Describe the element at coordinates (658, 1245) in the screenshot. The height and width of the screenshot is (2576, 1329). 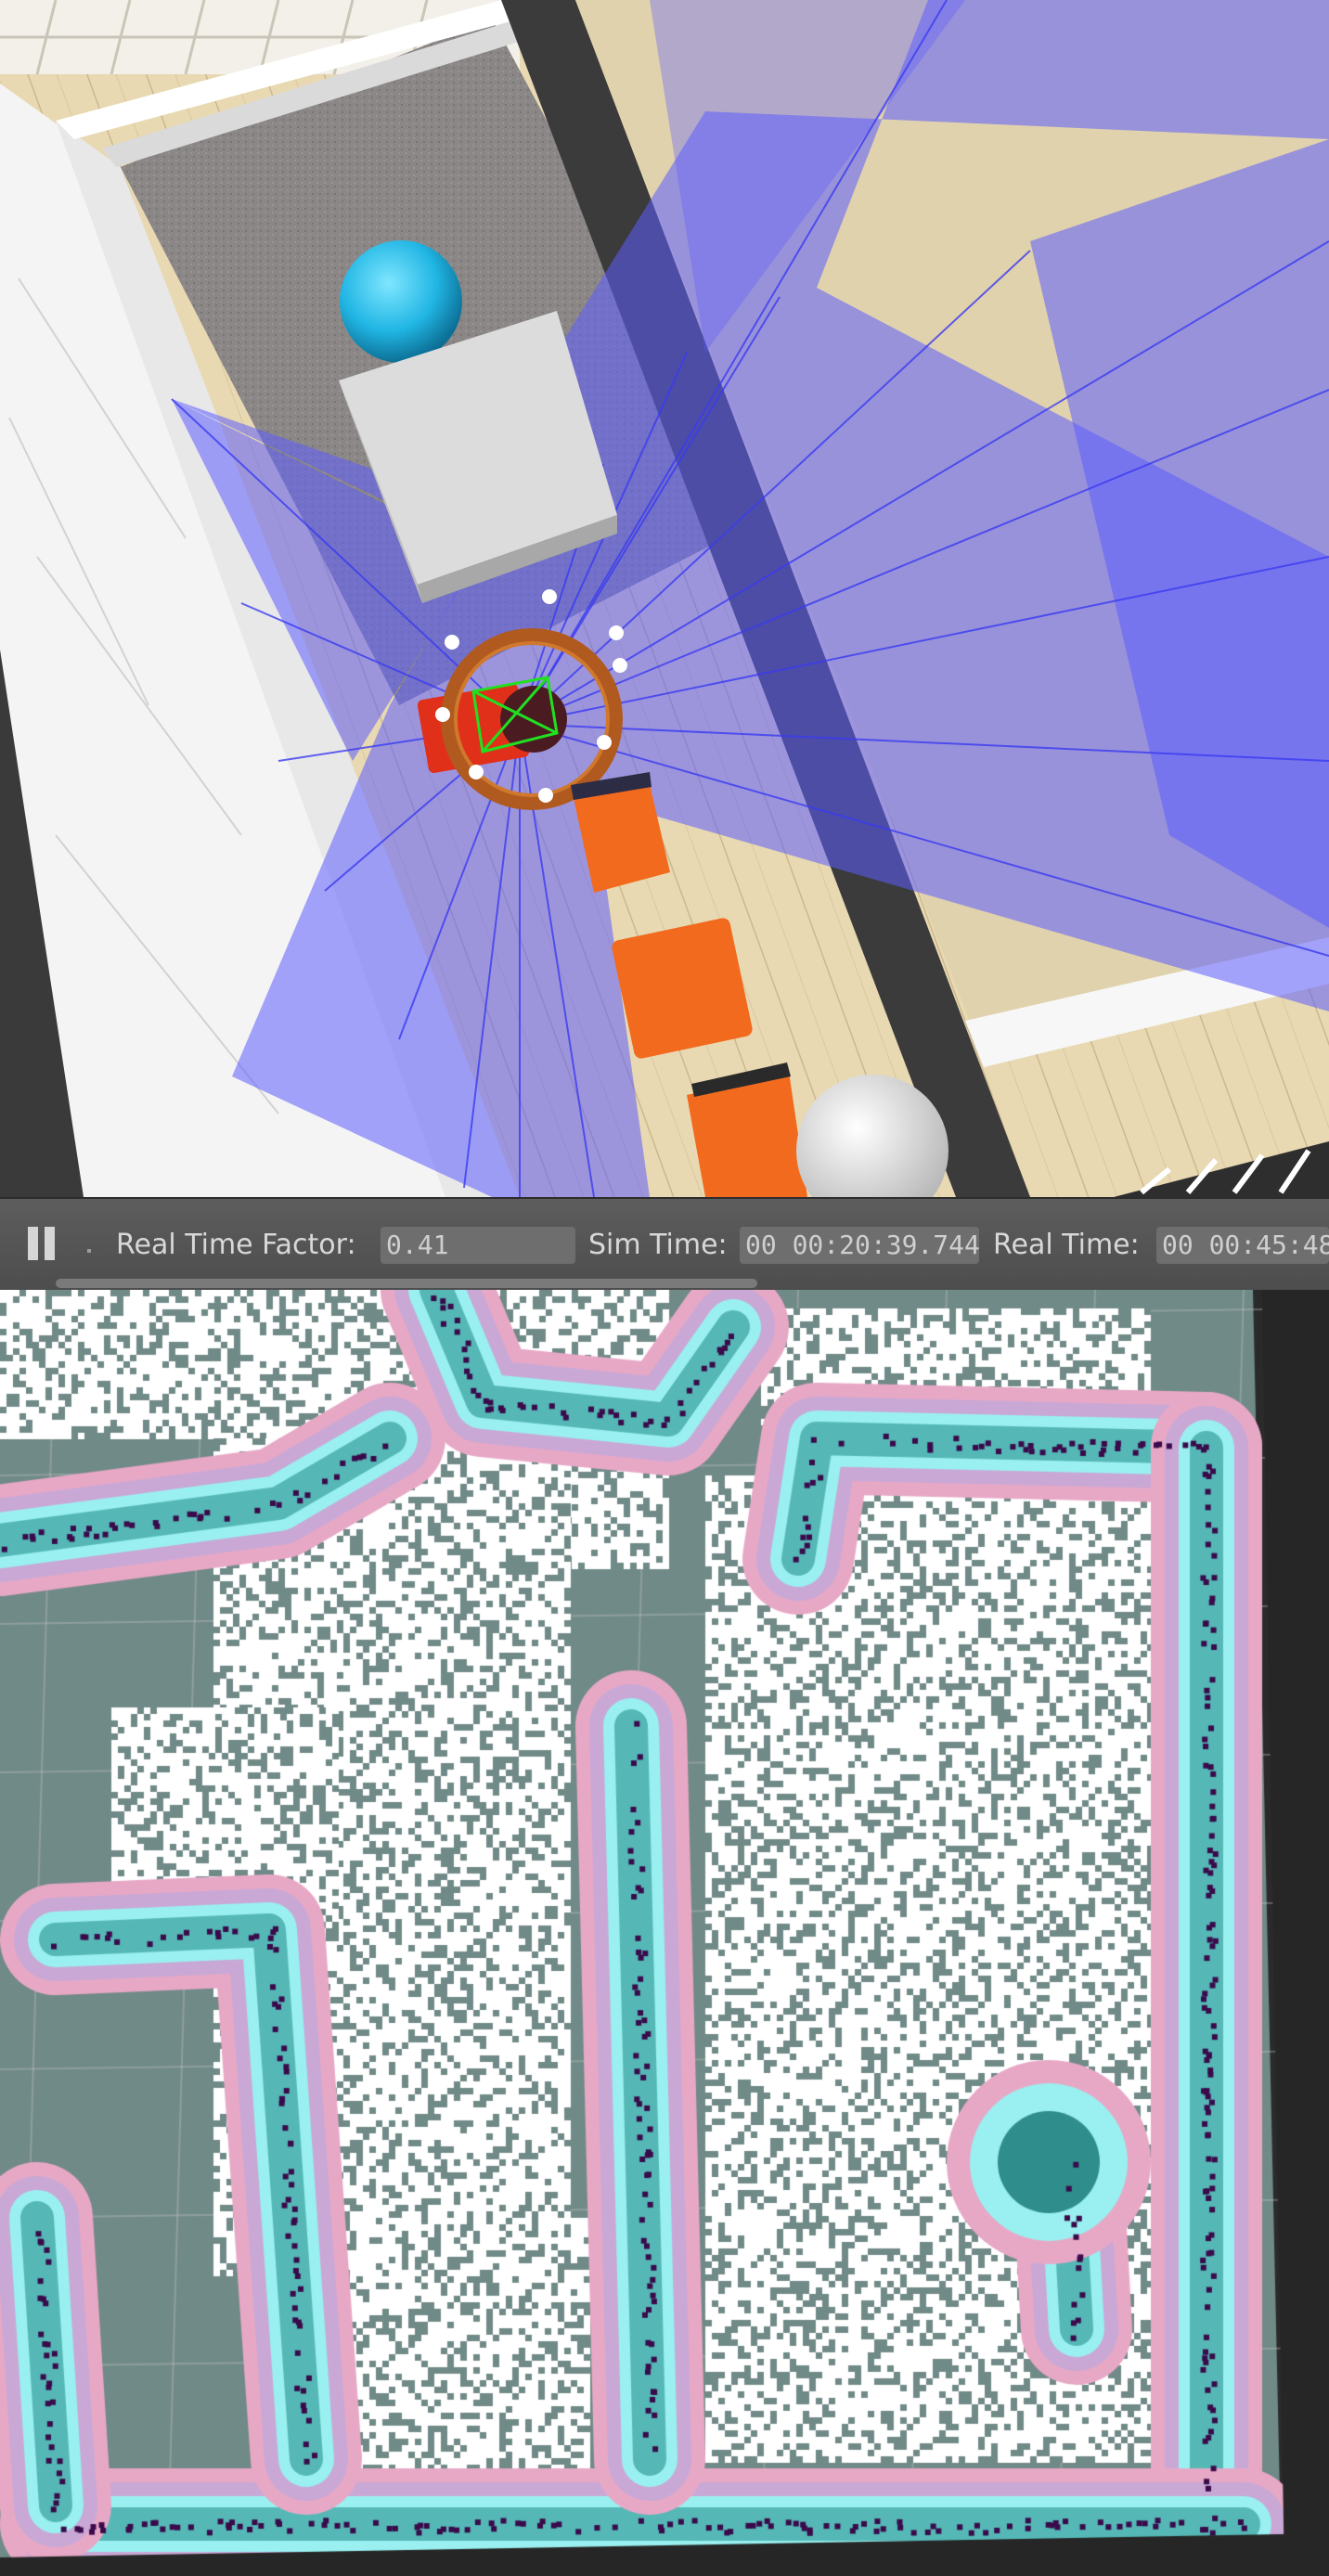
I see `sim-time-label: Sim Time:` at that location.